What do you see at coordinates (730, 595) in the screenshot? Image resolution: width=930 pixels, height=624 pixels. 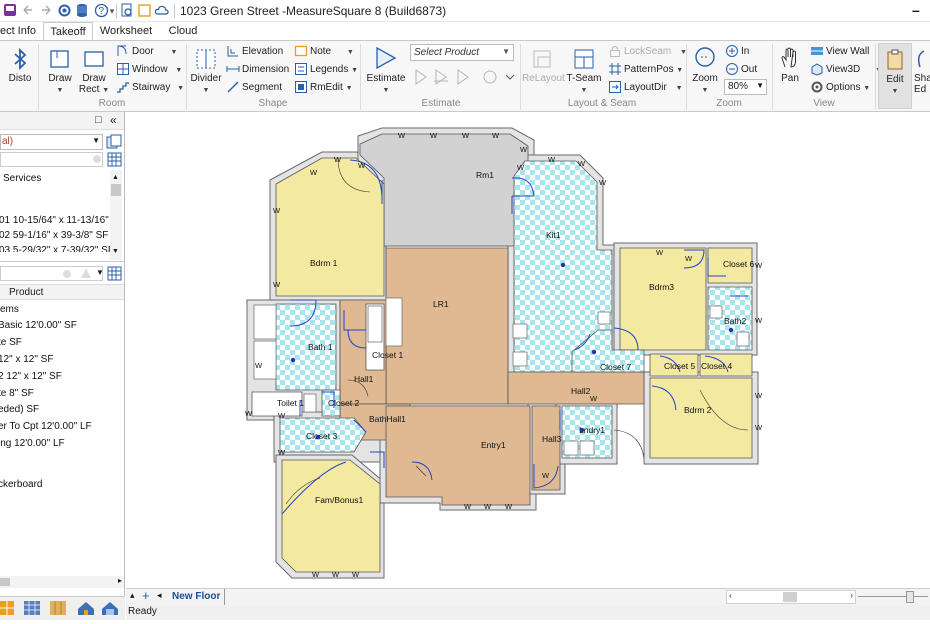 I see `scroll-left-icon: ‹` at bounding box center [730, 595].